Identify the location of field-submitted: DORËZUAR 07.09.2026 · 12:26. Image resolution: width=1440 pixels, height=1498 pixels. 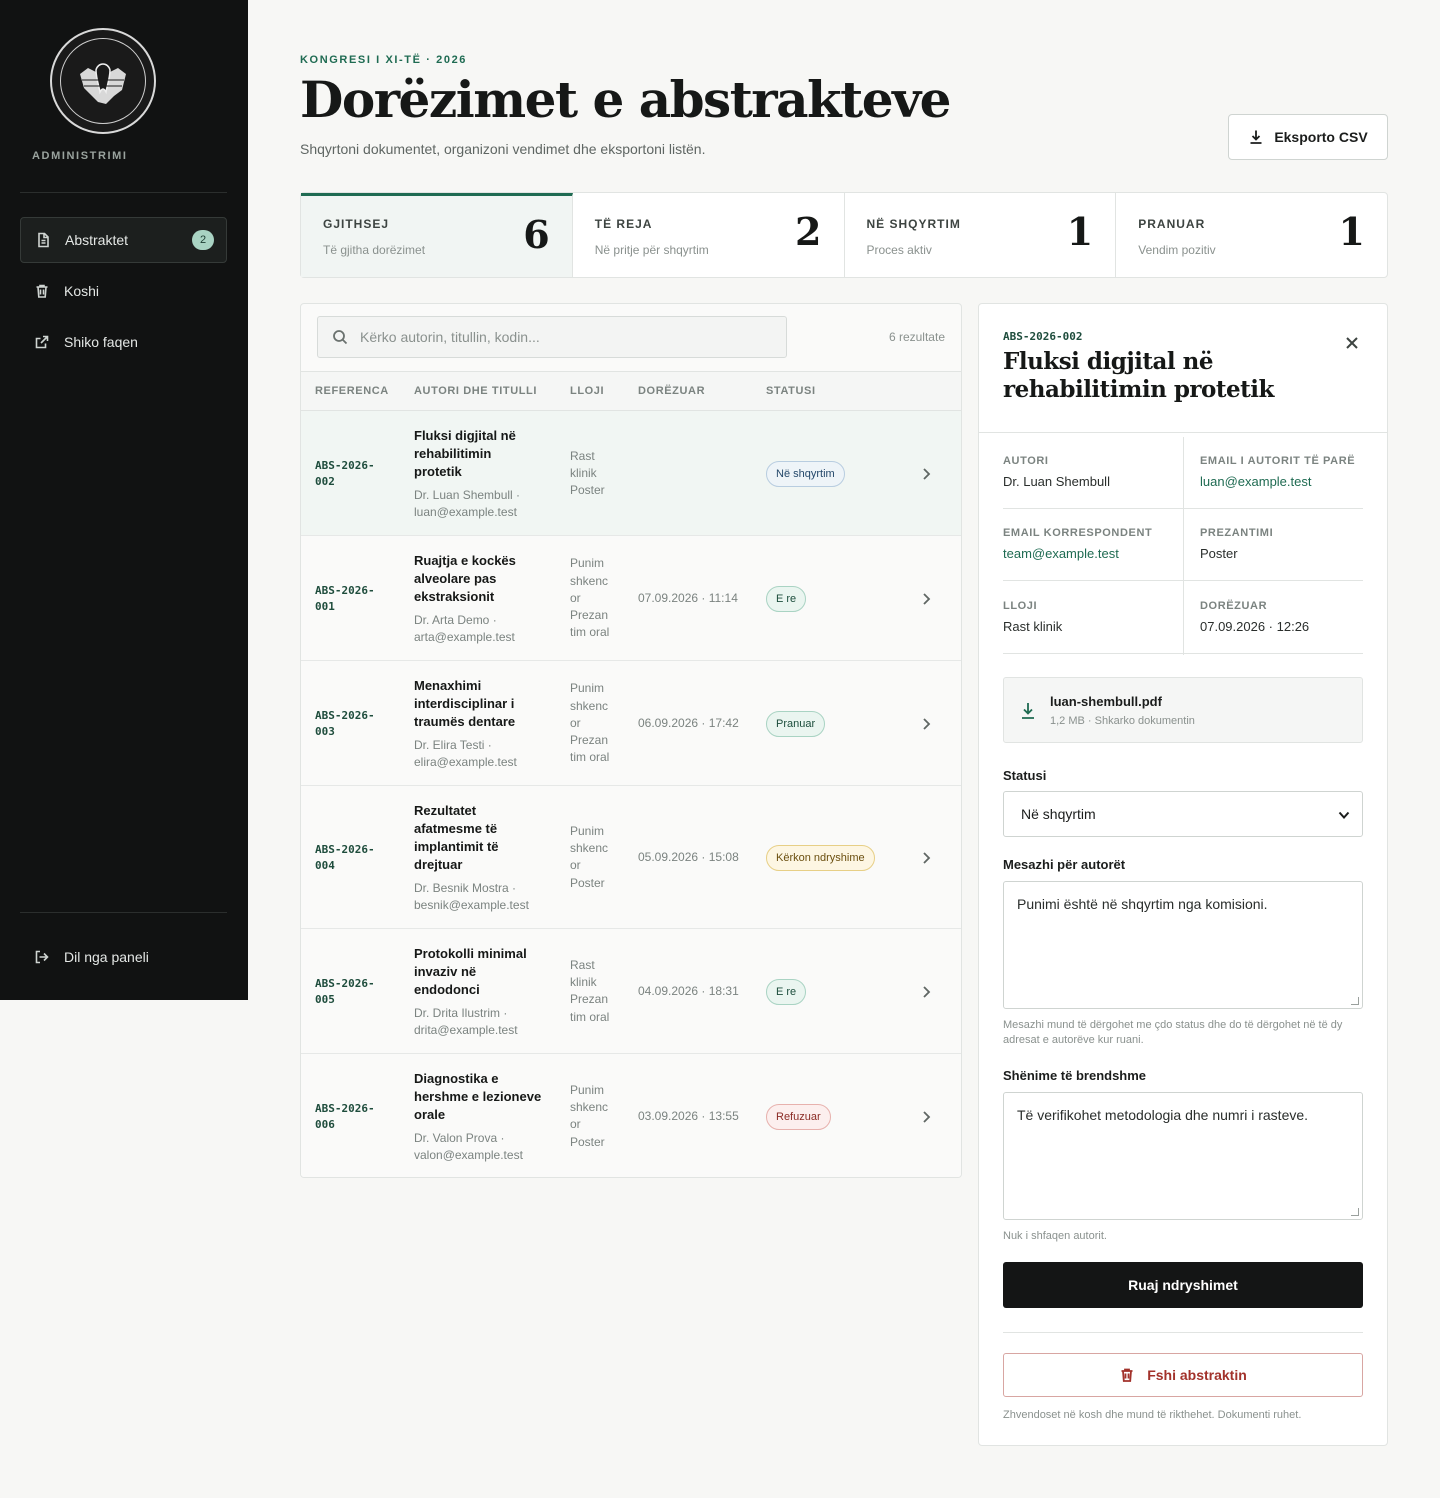
(1273, 618).